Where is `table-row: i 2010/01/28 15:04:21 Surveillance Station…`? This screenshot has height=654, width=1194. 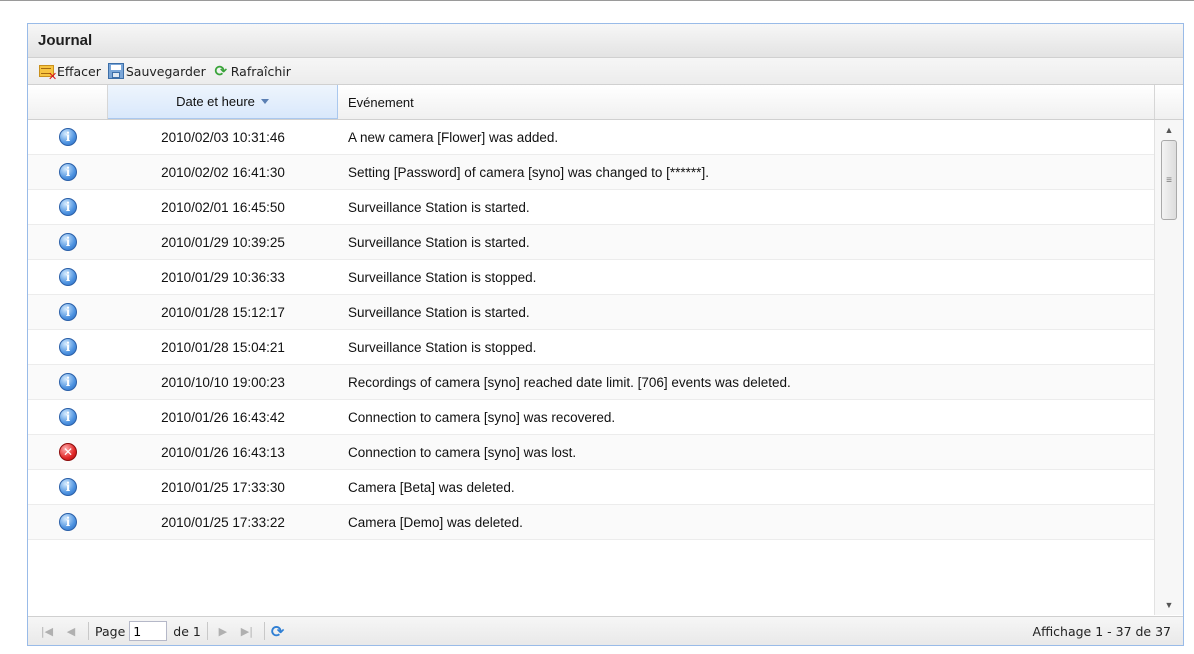 table-row: i 2010/01/28 15:04:21 Surveillance Station… is located at coordinates (591, 347).